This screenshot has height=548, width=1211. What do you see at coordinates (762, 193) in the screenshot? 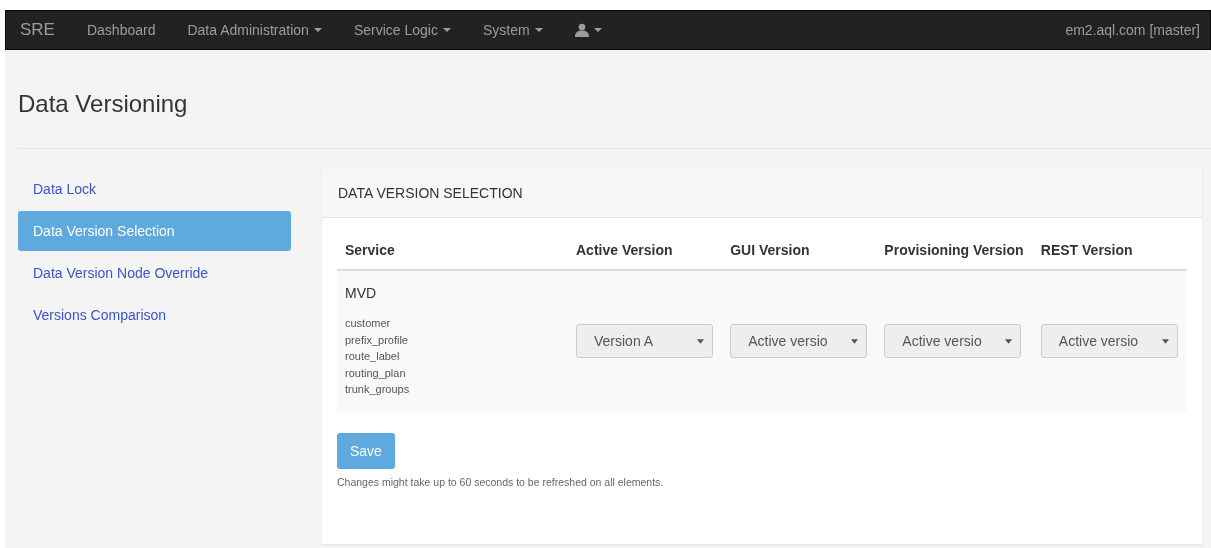
I see `panel-heading: DATA VERSION SELECTION` at bounding box center [762, 193].